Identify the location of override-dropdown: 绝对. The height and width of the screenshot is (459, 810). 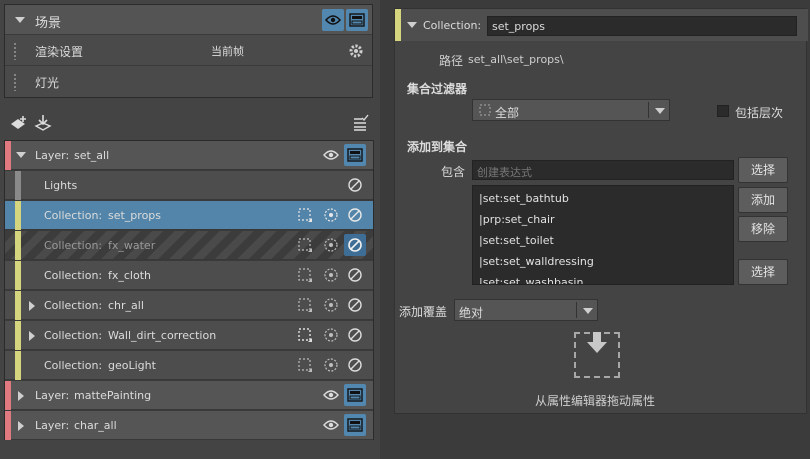
(526, 310).